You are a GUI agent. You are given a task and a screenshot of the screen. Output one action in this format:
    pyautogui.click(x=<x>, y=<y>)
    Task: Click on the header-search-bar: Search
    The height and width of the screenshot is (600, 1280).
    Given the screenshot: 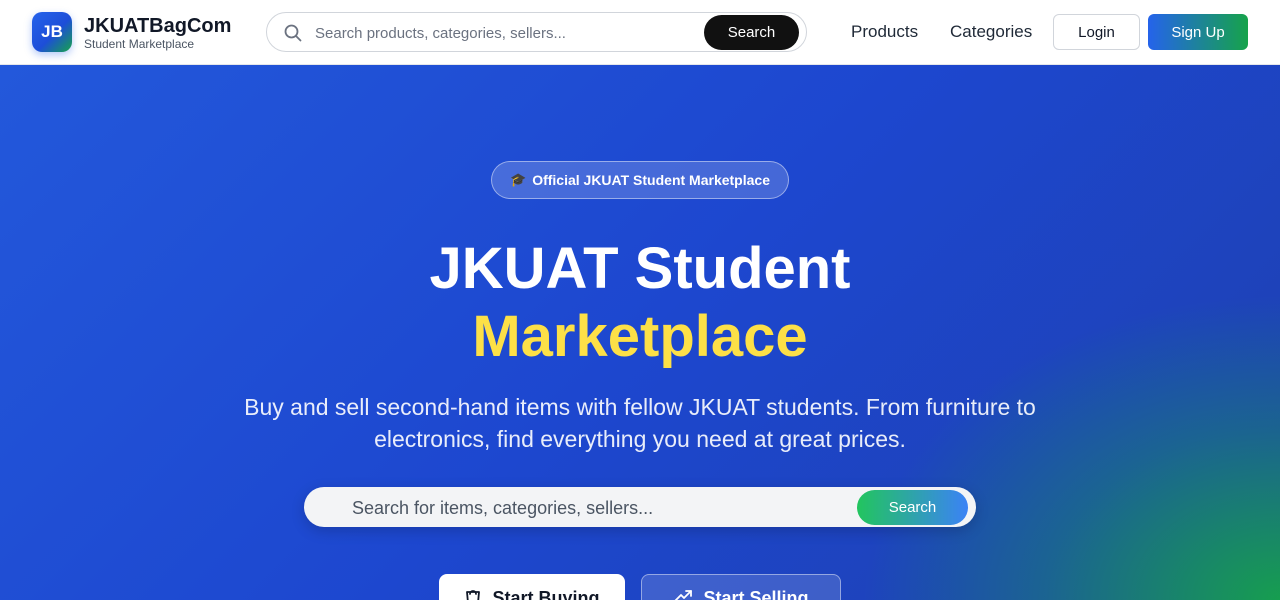 What is the action you would take?
    pyautogui.click(x=536, y=32)
    